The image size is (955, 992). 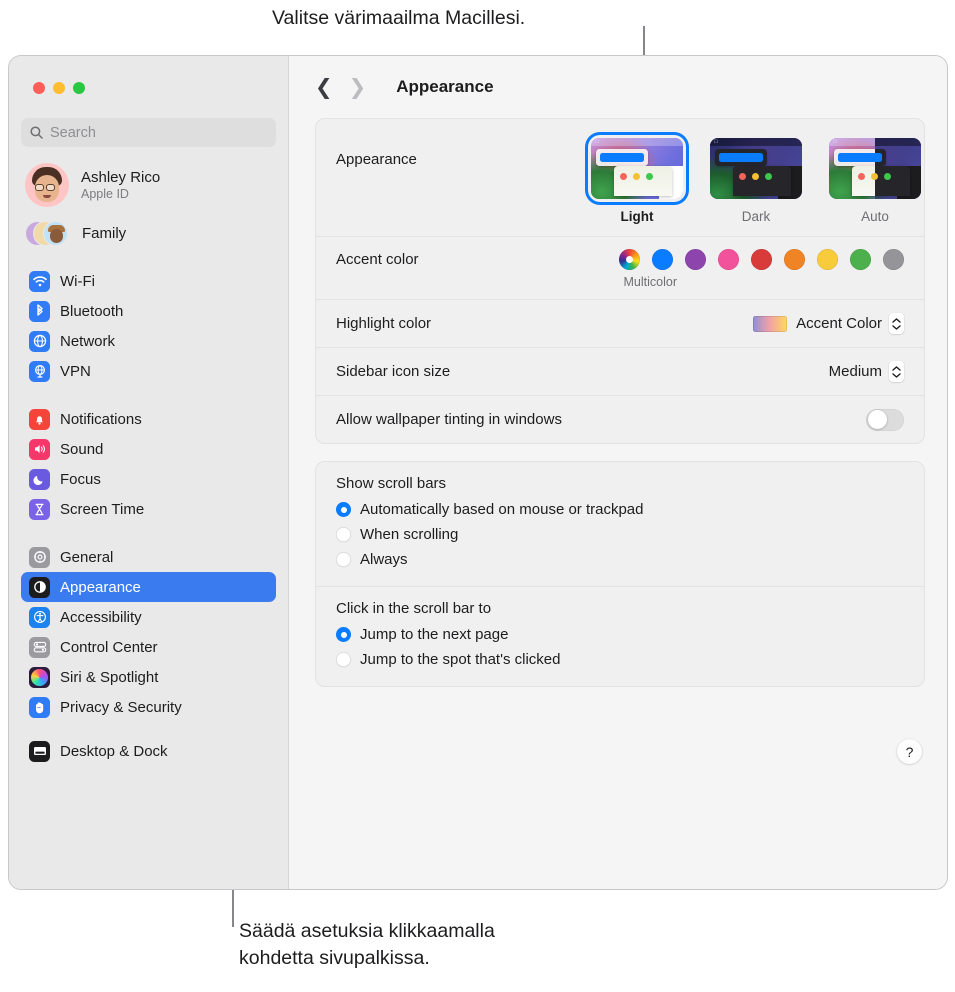 What do you see at coordinates (148, 132) in the screenshot?
I see `search-input: Search` at bounding box center [148, 132].